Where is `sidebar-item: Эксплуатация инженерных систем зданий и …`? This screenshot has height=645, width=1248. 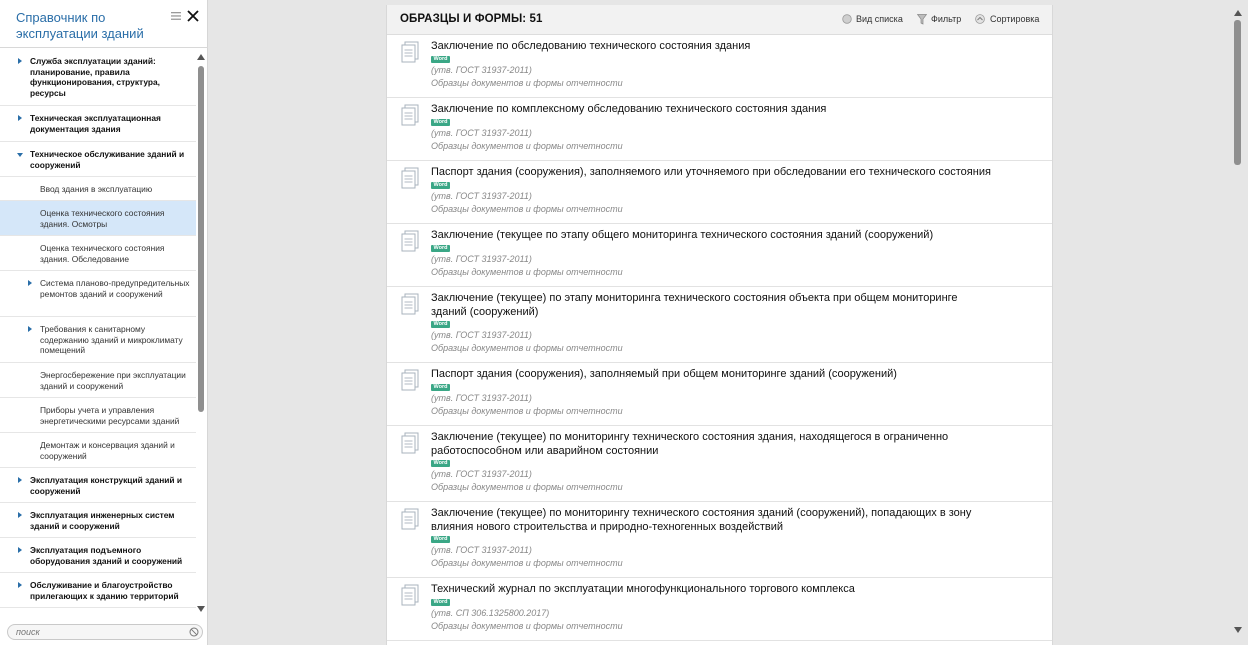 sidebar-item: Эксплуатация инженерных систем зданий и … is located at coordinates (98, 520).